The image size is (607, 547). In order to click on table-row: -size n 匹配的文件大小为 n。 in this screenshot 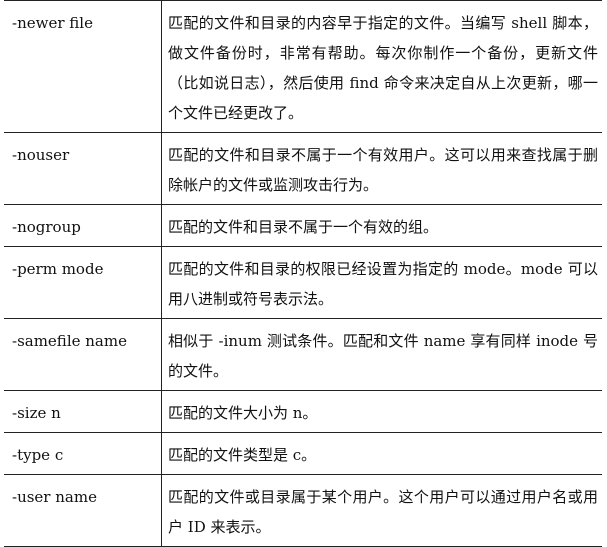, I will do `click(303, 411)`.